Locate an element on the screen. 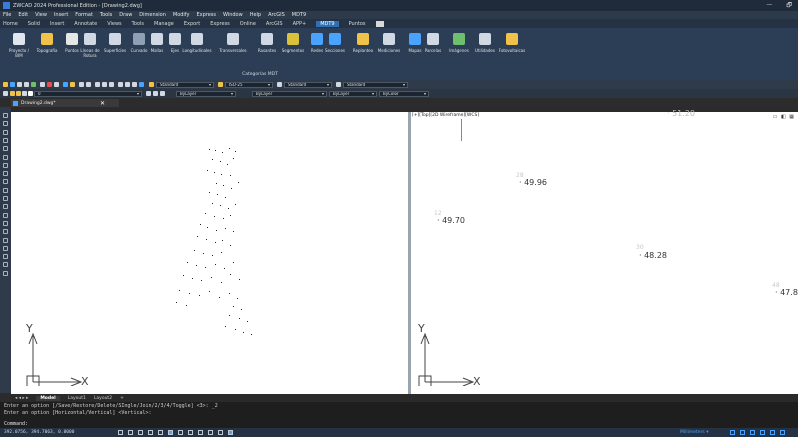 This screenshot has width=798, height=437. fullscreen-icon is located at coordinates (772, 432).